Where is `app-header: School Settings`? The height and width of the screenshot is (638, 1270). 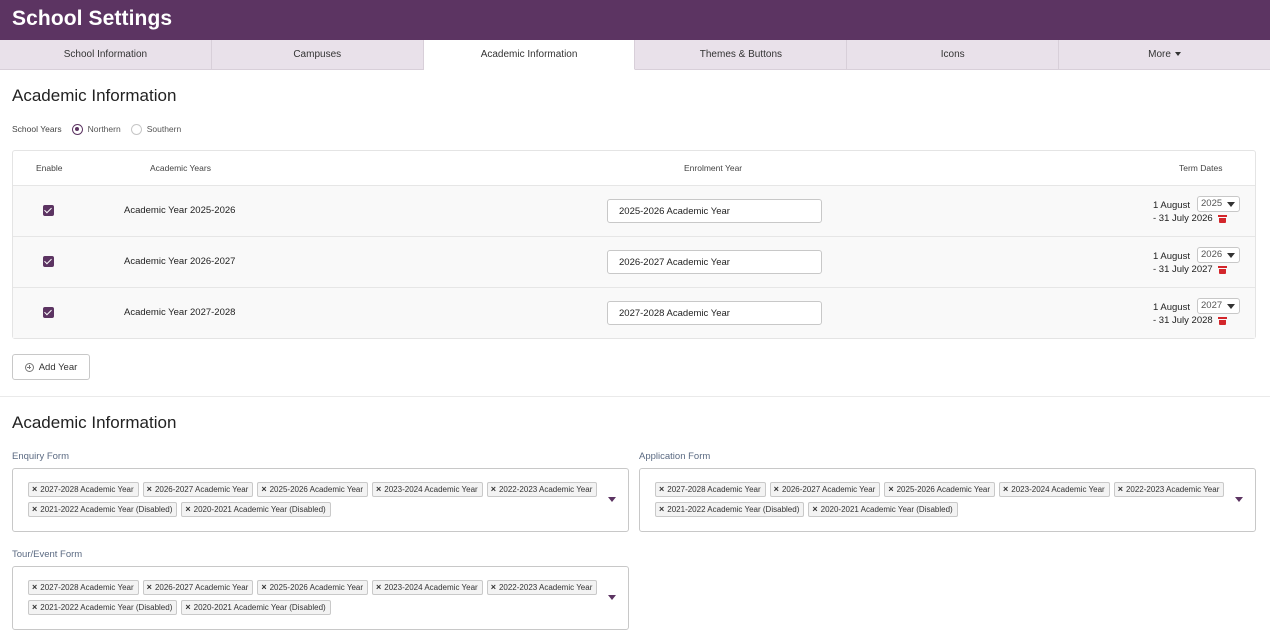 app-header: School Settings is located at coordinates (635, 20).